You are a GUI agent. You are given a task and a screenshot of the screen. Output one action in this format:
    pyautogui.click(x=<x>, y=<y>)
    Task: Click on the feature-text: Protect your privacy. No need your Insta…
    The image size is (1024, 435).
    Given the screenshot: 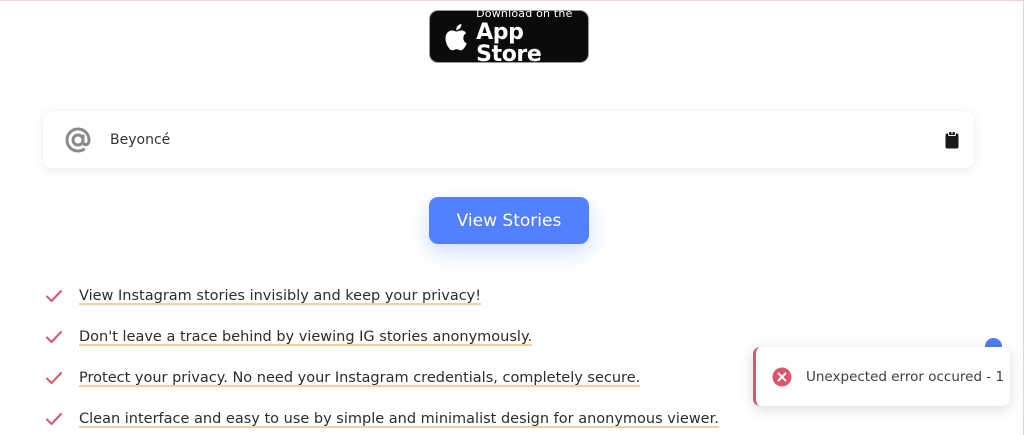 What is the action you would take?
    pyautogui.click(x=360, y=378)
    